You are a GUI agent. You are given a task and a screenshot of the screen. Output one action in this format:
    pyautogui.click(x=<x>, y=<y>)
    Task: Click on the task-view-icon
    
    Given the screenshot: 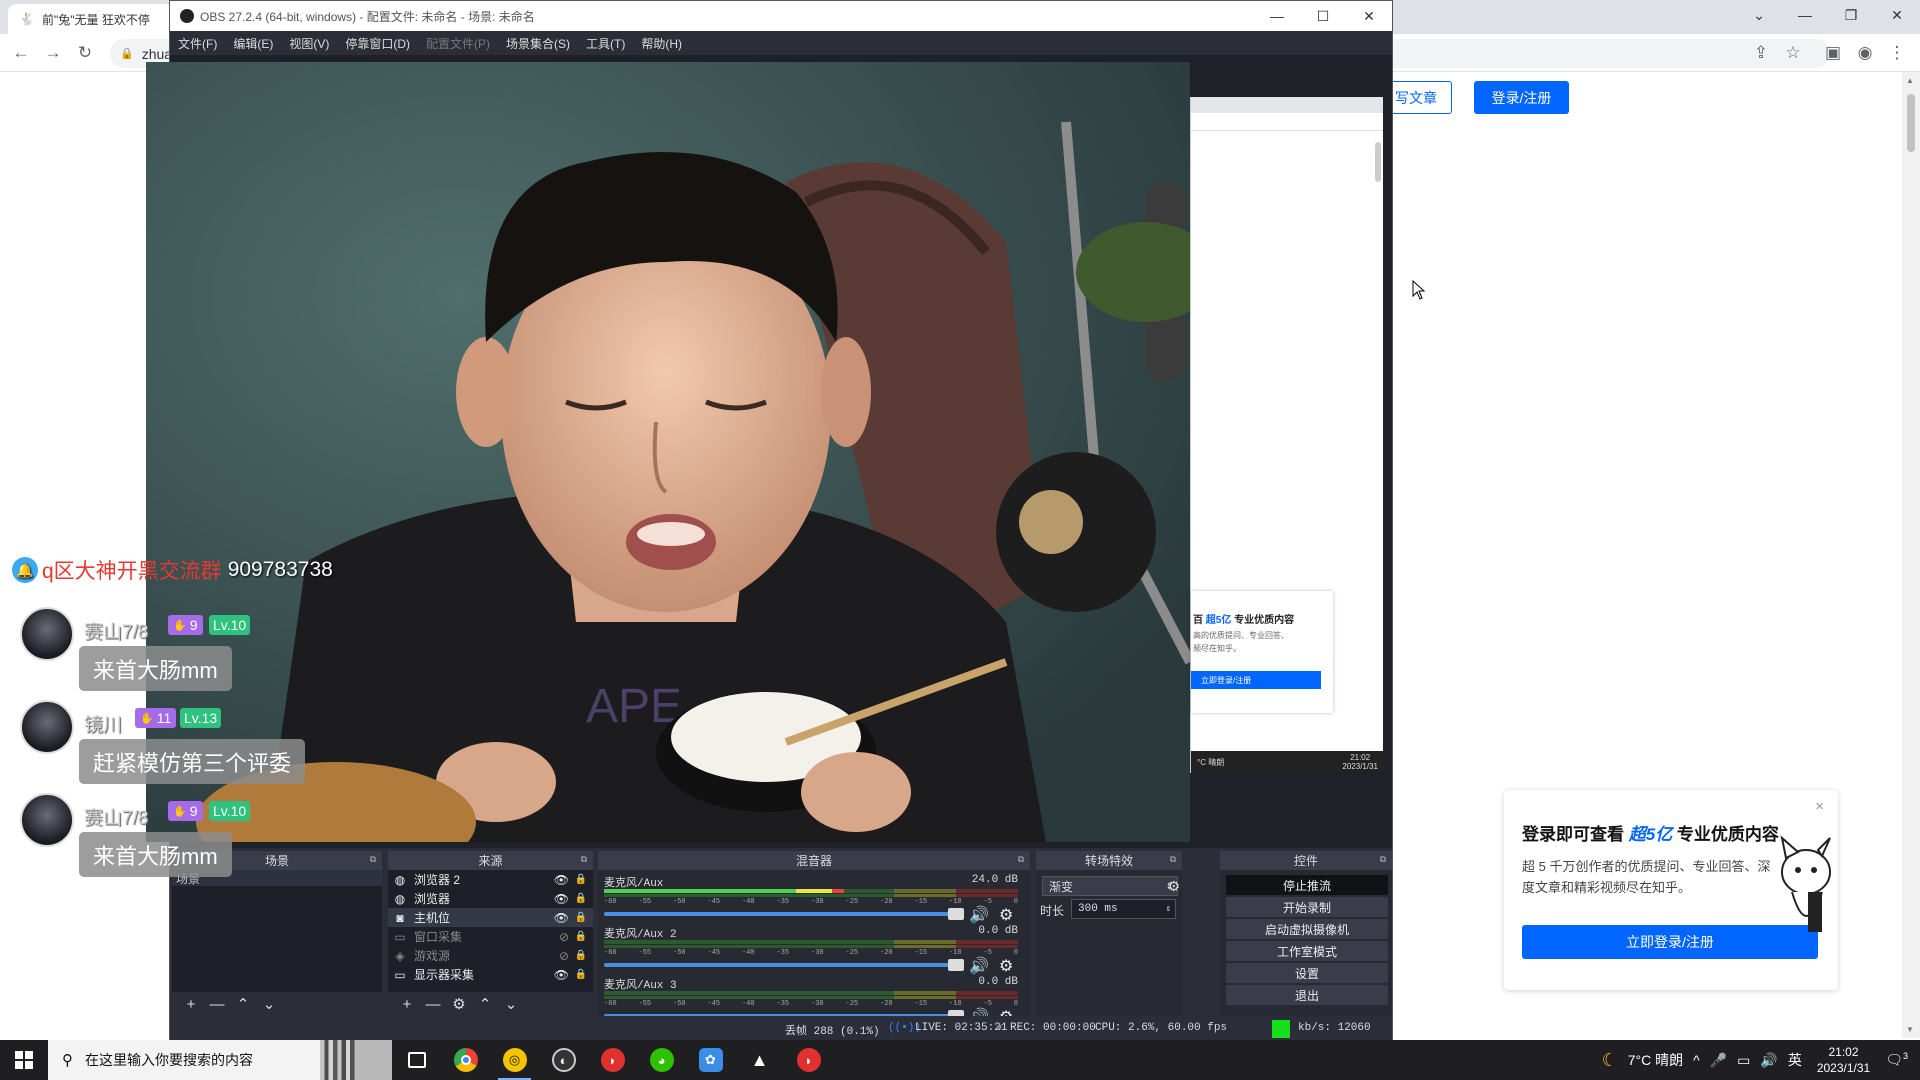 What is the action you would take?
    pyautogui.click(x=416, y=1060)
    